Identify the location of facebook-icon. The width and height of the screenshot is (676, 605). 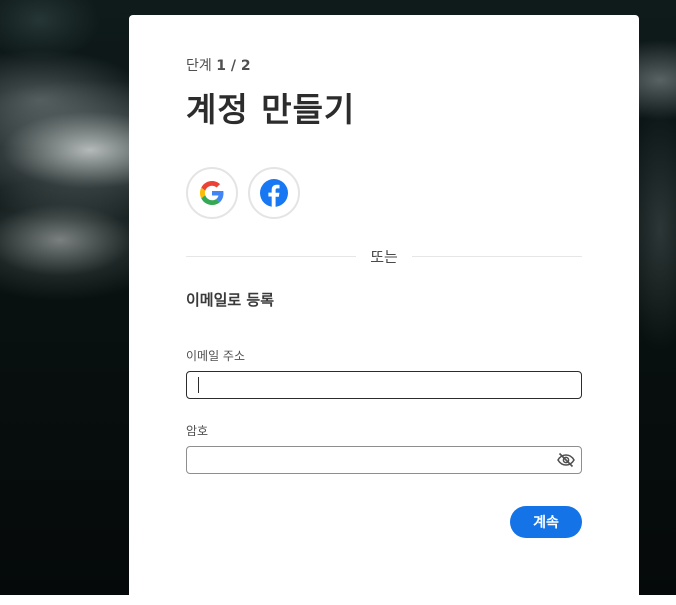
(274, 193).